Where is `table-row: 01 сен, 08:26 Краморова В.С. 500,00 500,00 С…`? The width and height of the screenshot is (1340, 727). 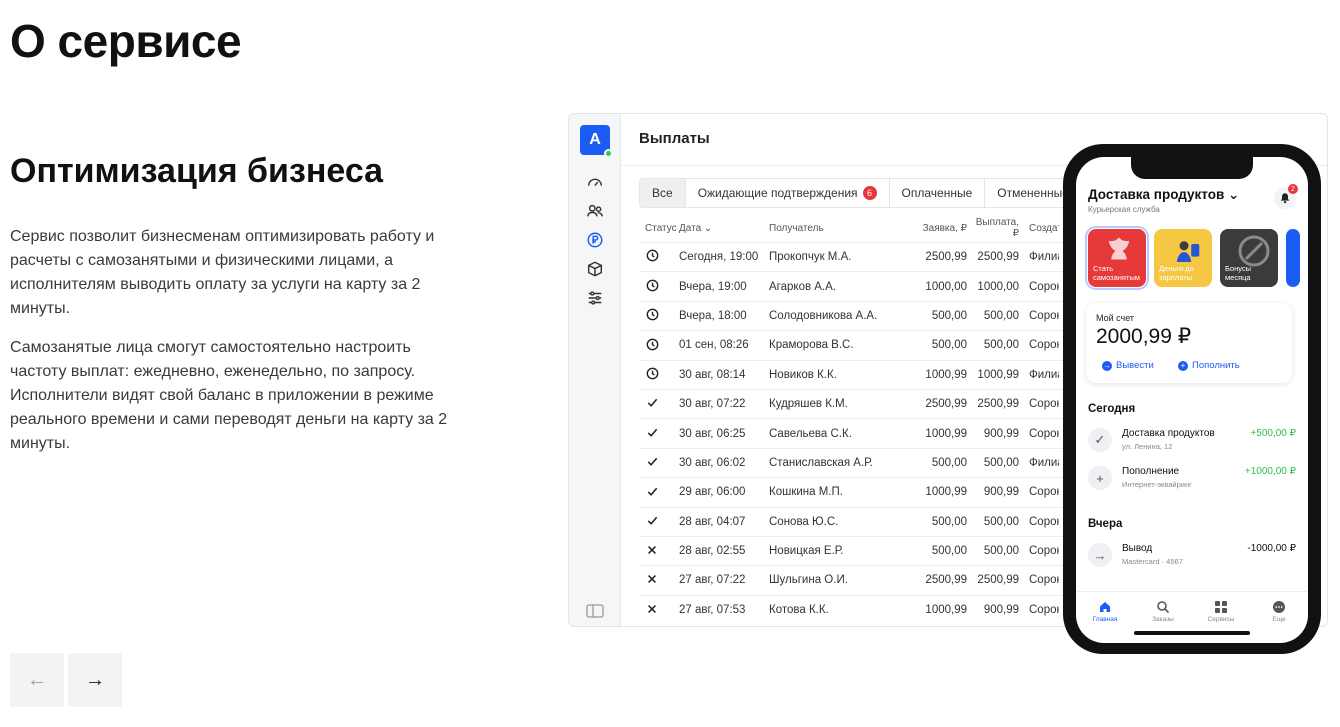 table-row: 01 сен, 08:26 Краморова В.С. 500,00 500,00 С… is located at coordinates (854, 344).